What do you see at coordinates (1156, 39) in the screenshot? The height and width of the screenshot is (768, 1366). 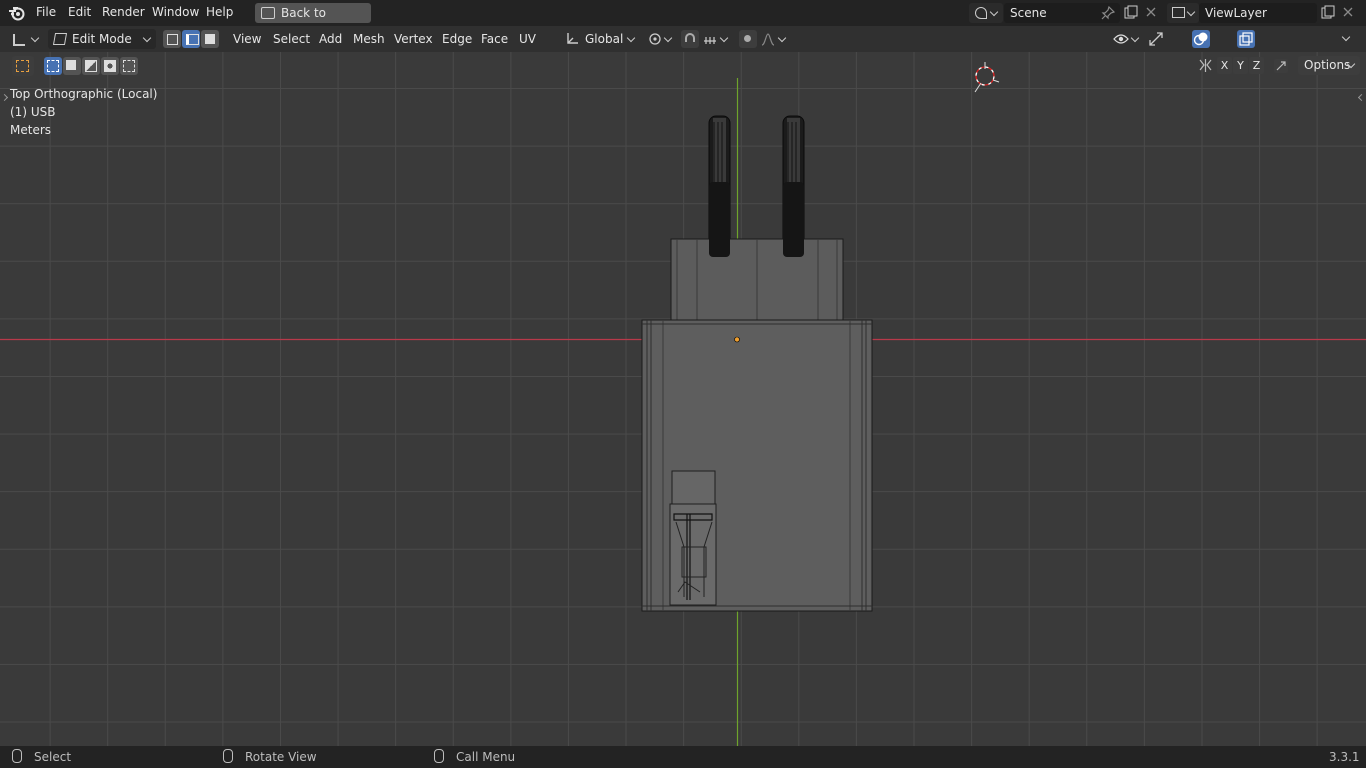 I see `gizmo-toggle-button` at bounding box center [1156, 39].